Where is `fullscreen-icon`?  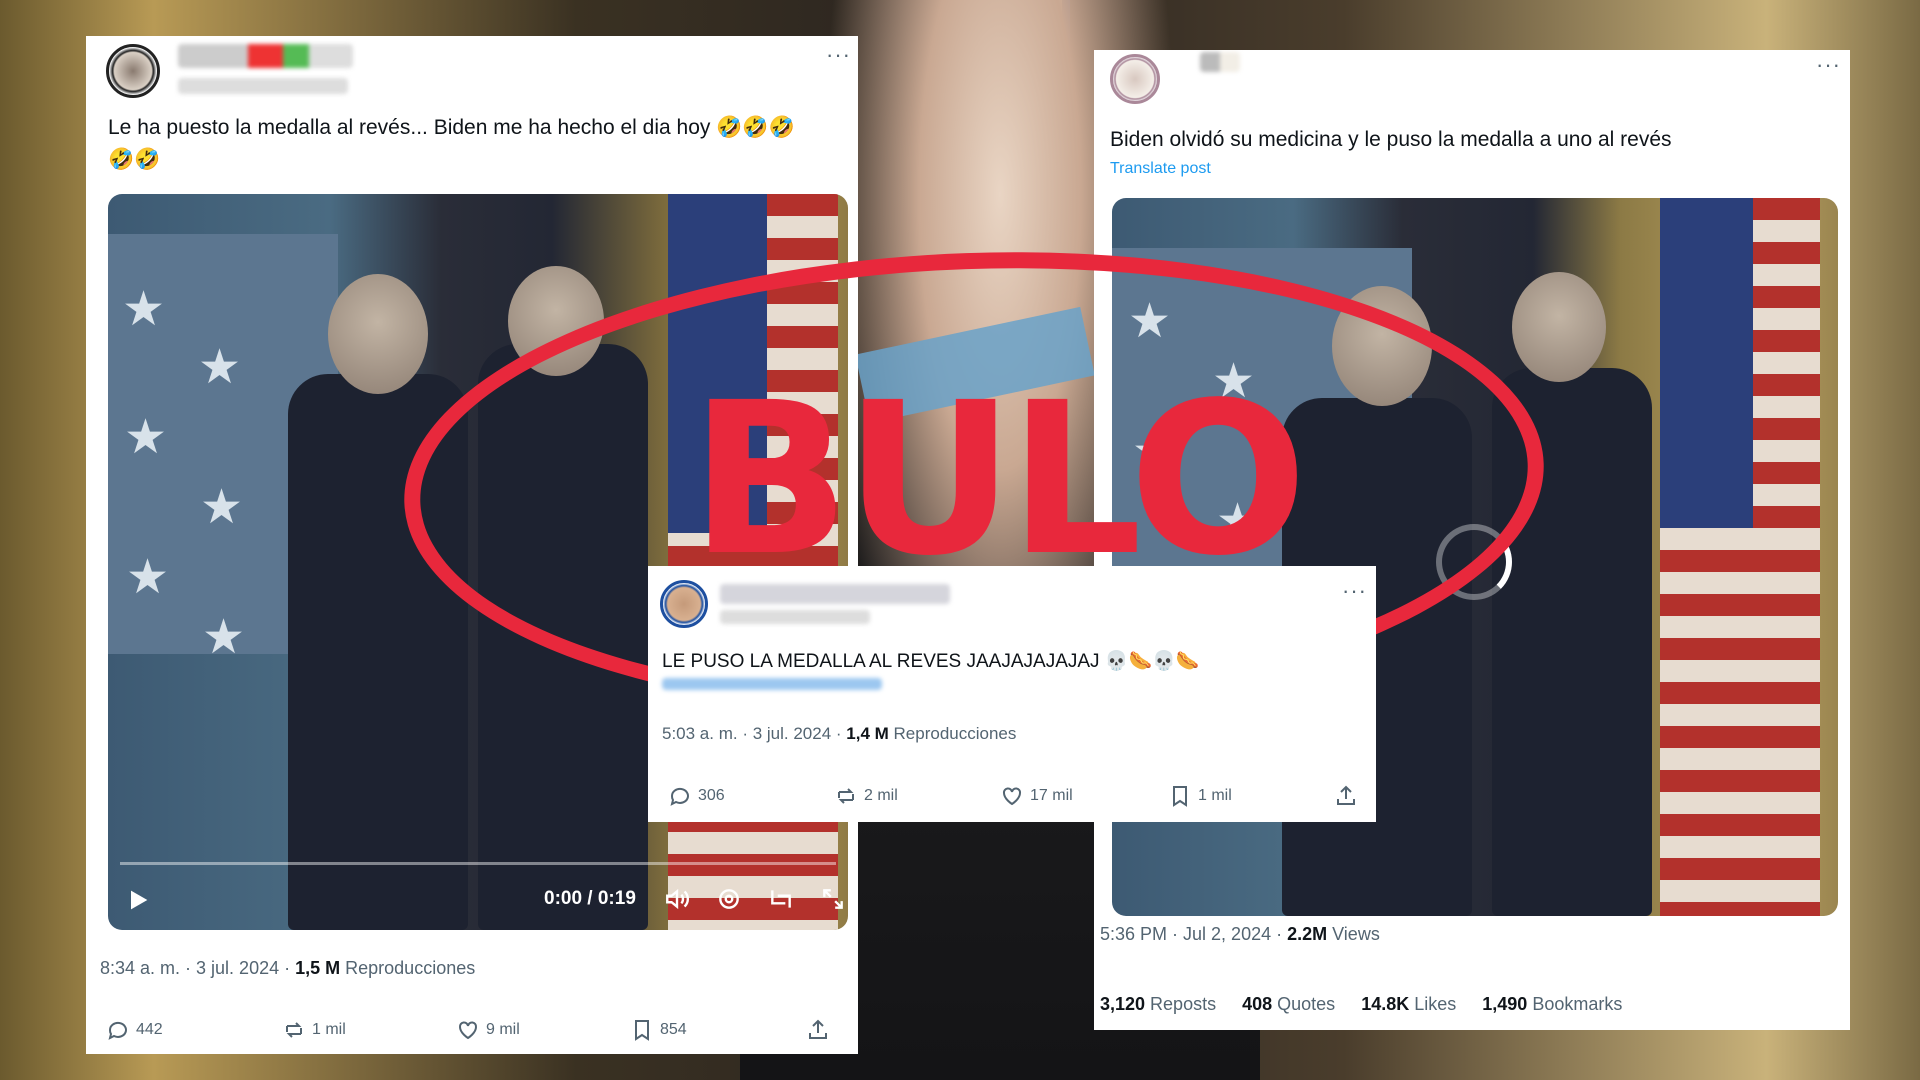
fullscreen-icon is located at coordinates (833, 899).